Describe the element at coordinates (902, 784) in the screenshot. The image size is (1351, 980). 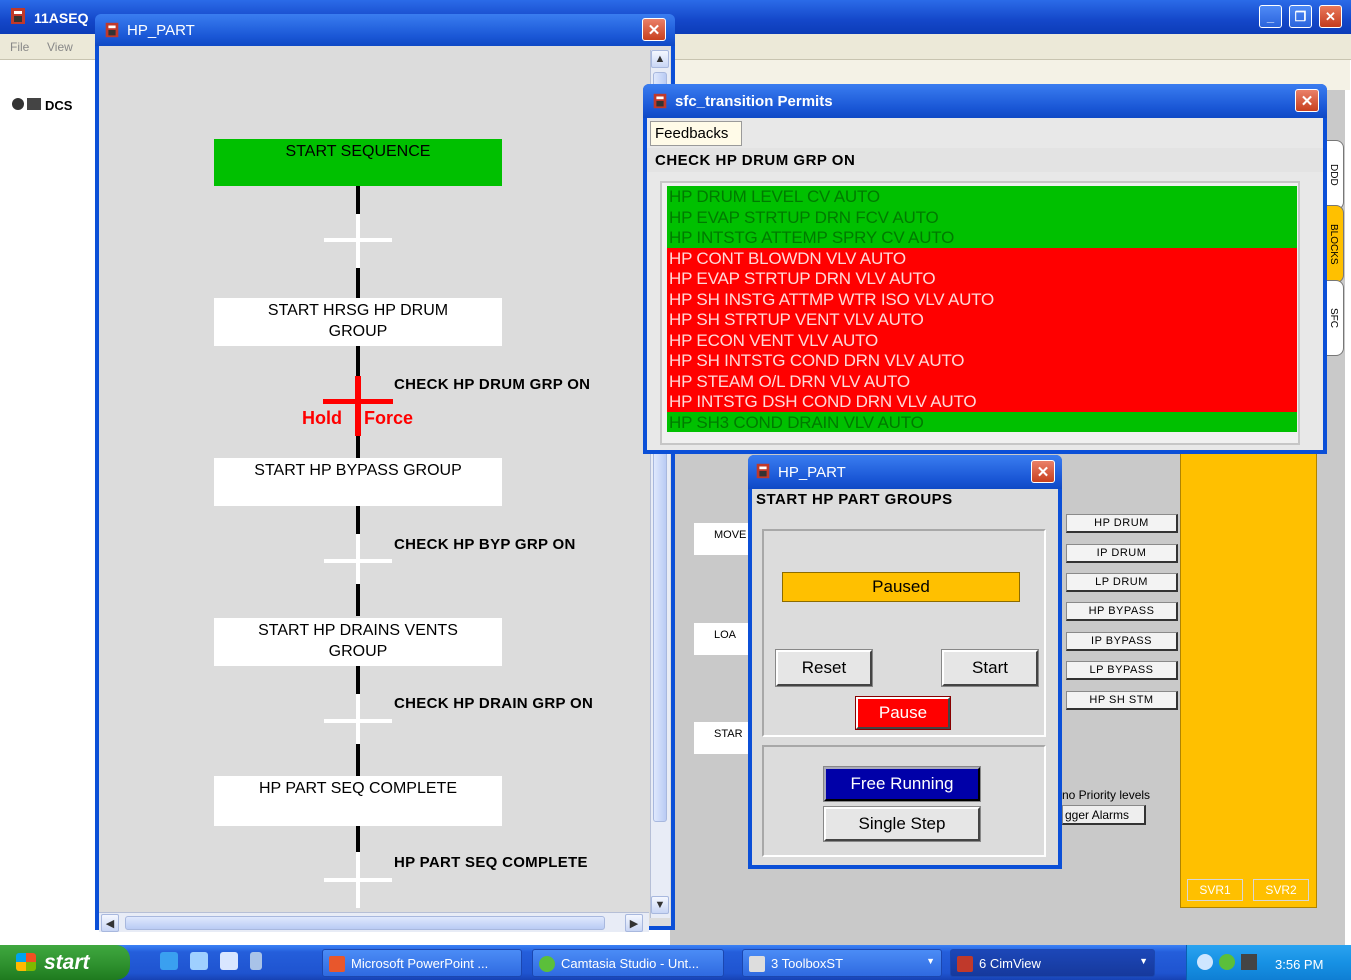
I see `free-running-button: Free Running` at that location.